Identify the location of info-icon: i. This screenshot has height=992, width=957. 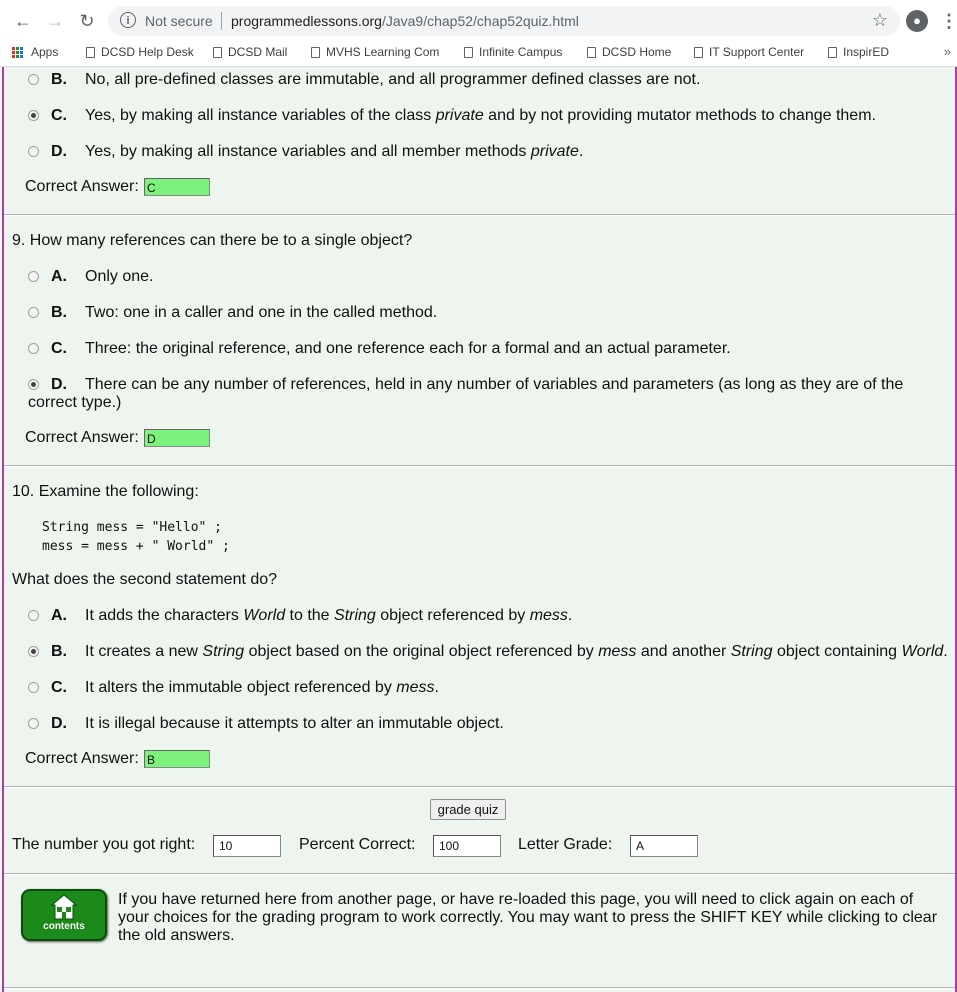
(128, 20).